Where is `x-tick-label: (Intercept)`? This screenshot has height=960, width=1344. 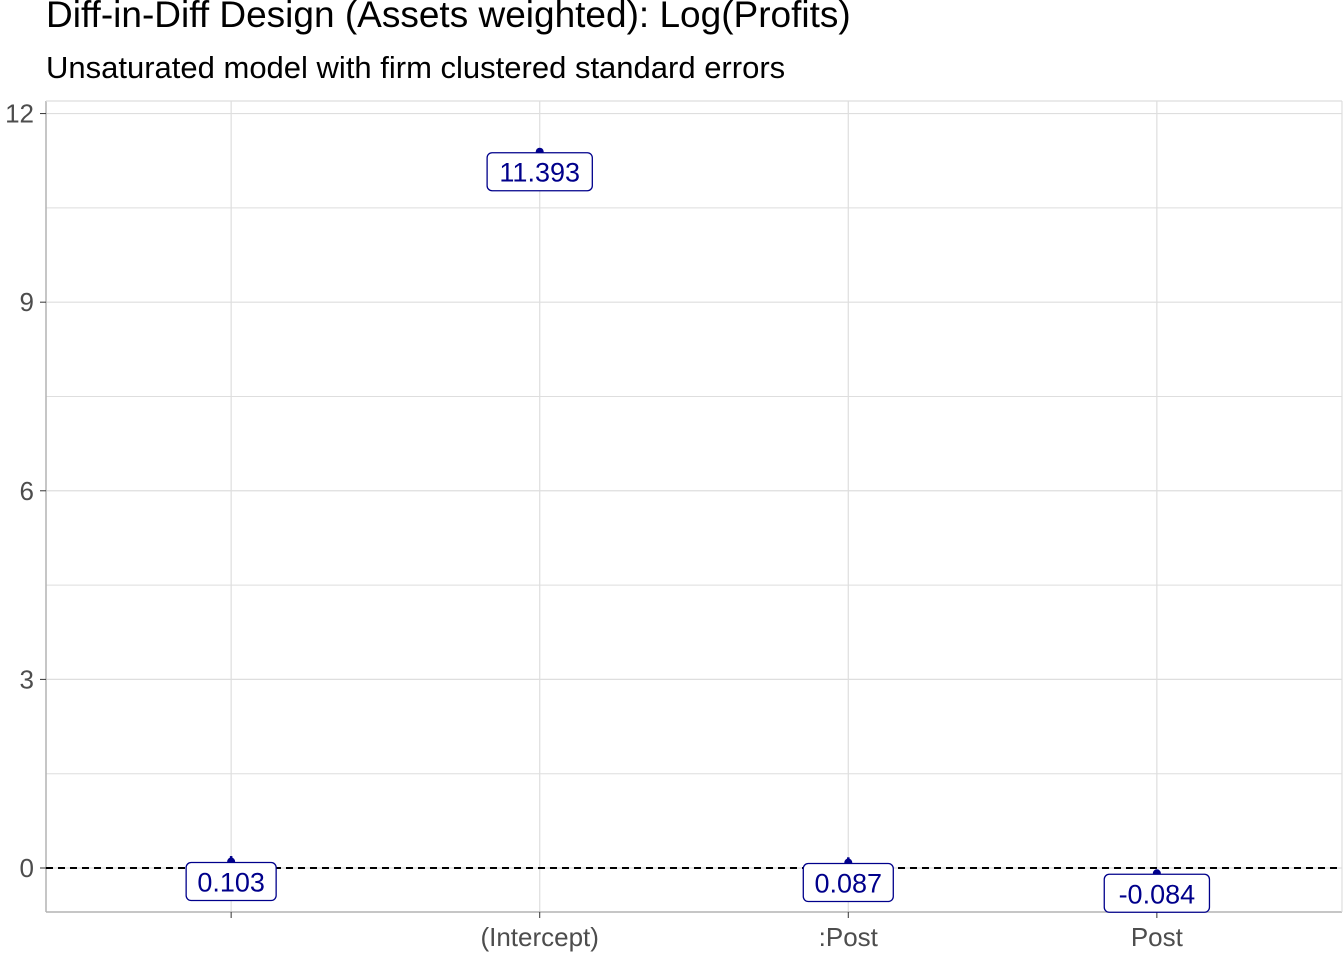
x-tick-label: (Intercept) is located at coordinates (539, 937).